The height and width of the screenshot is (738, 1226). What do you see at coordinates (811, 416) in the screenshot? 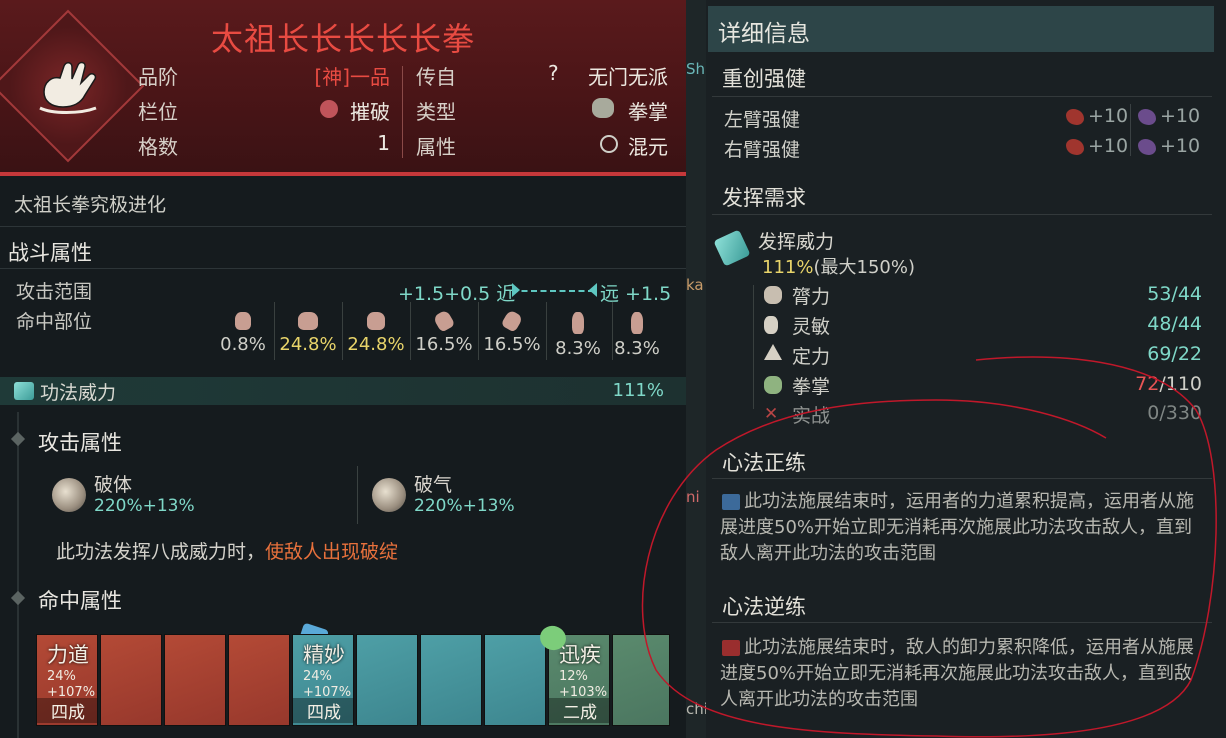
I see `stat-name: 实战` at bounding box center [811, 416].